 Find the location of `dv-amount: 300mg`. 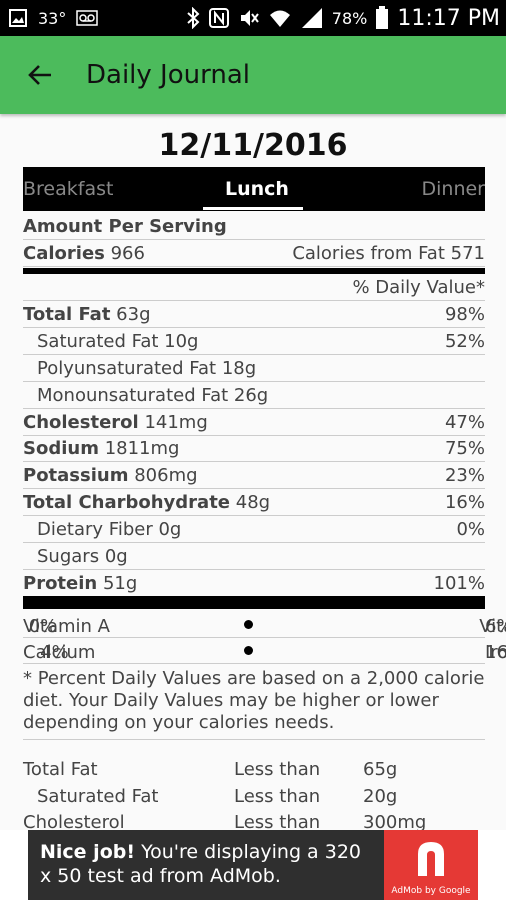

dv-amount: 300mg is located at coordinates (395, 821).